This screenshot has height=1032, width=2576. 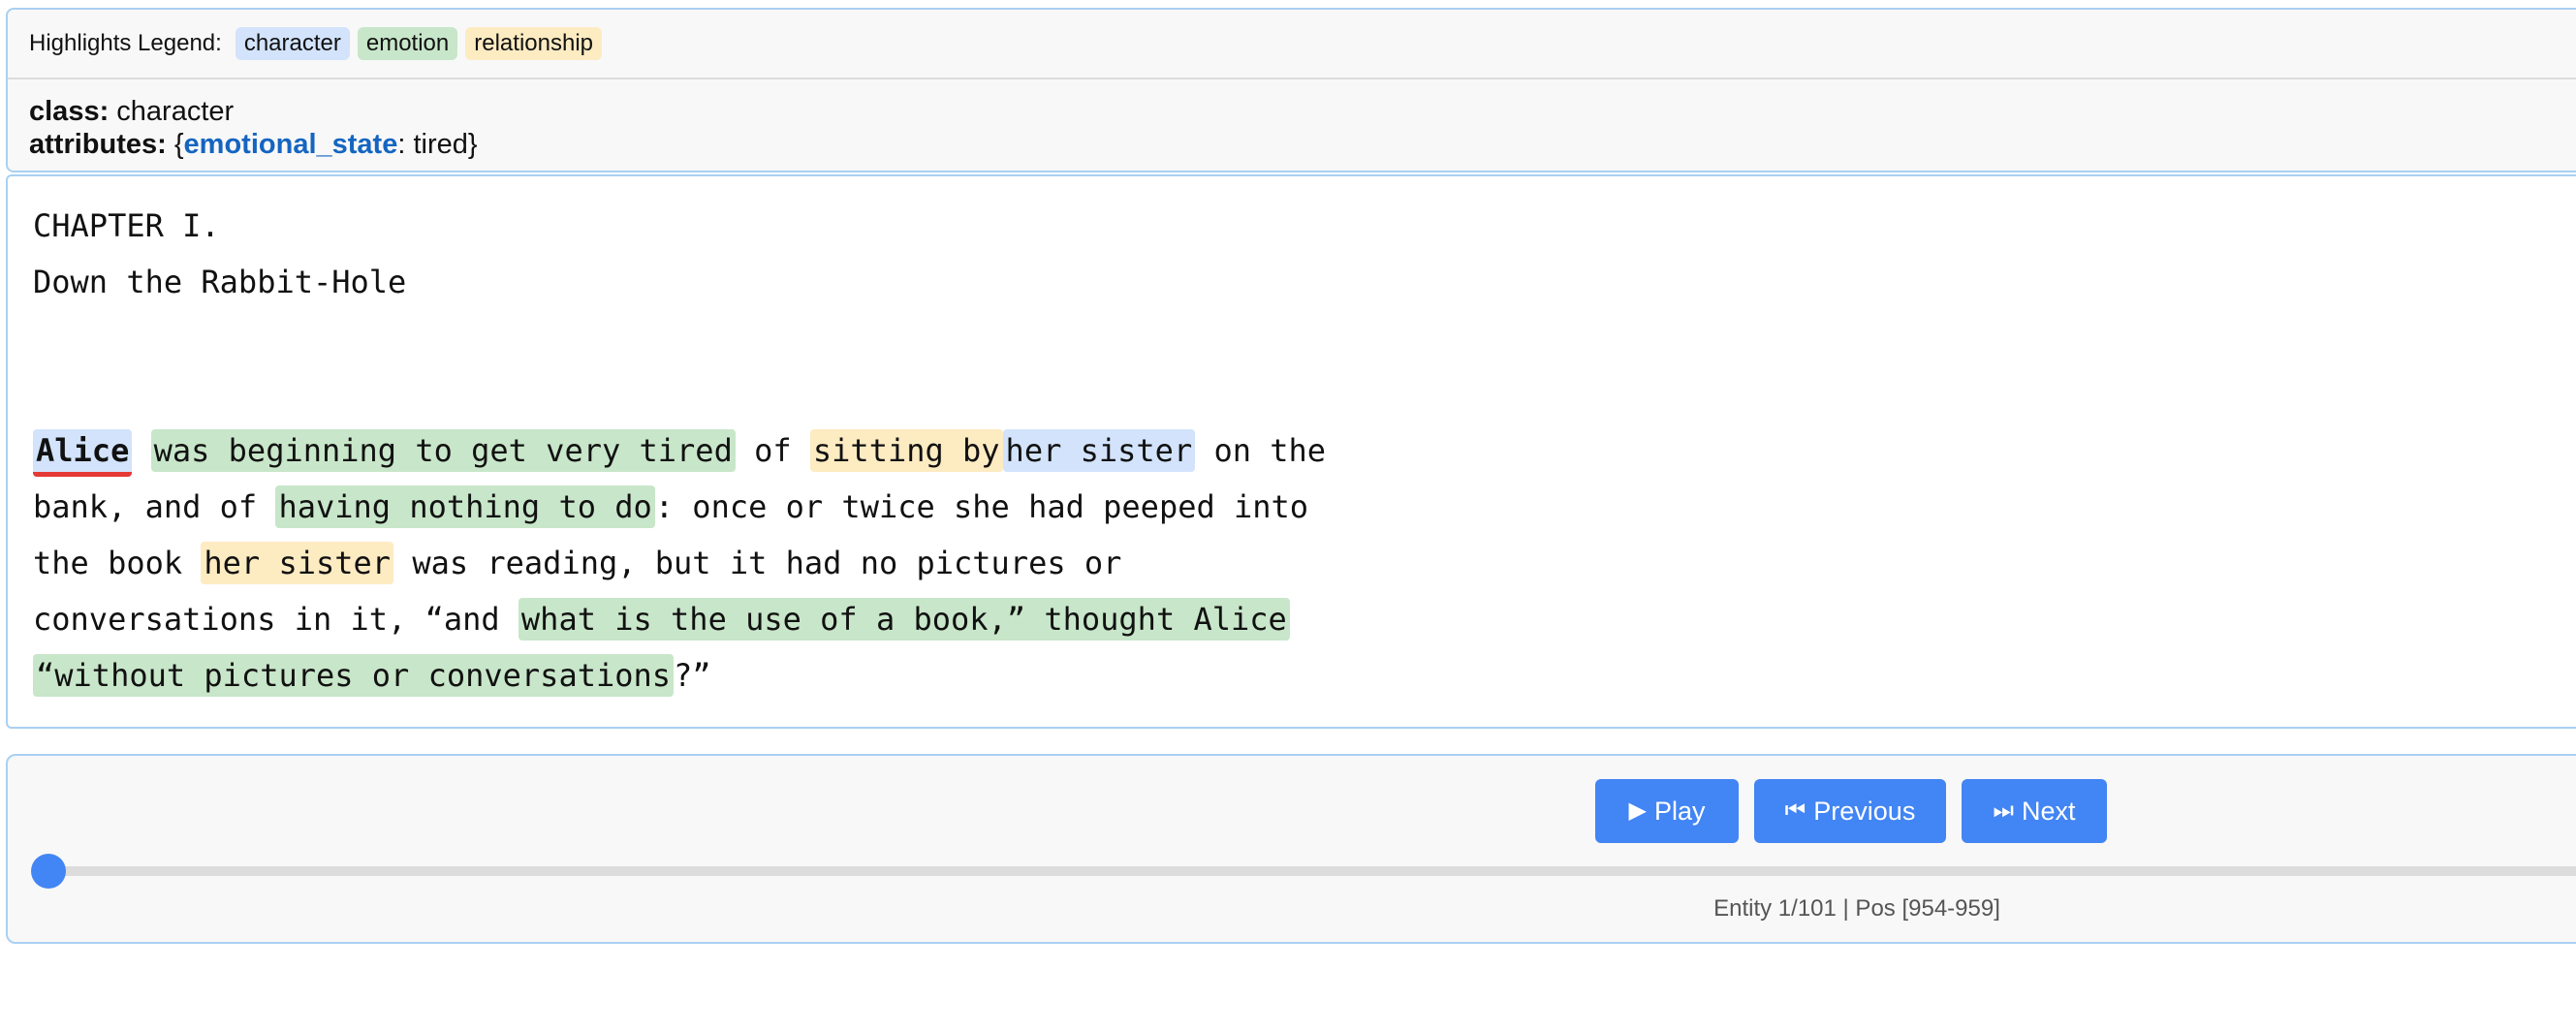 What do you see at coordinates (1302, 145) in the screenshot?
I see `attributes-row: attributes: {emotional_state: tired}` at bounding box center [1302, 145].